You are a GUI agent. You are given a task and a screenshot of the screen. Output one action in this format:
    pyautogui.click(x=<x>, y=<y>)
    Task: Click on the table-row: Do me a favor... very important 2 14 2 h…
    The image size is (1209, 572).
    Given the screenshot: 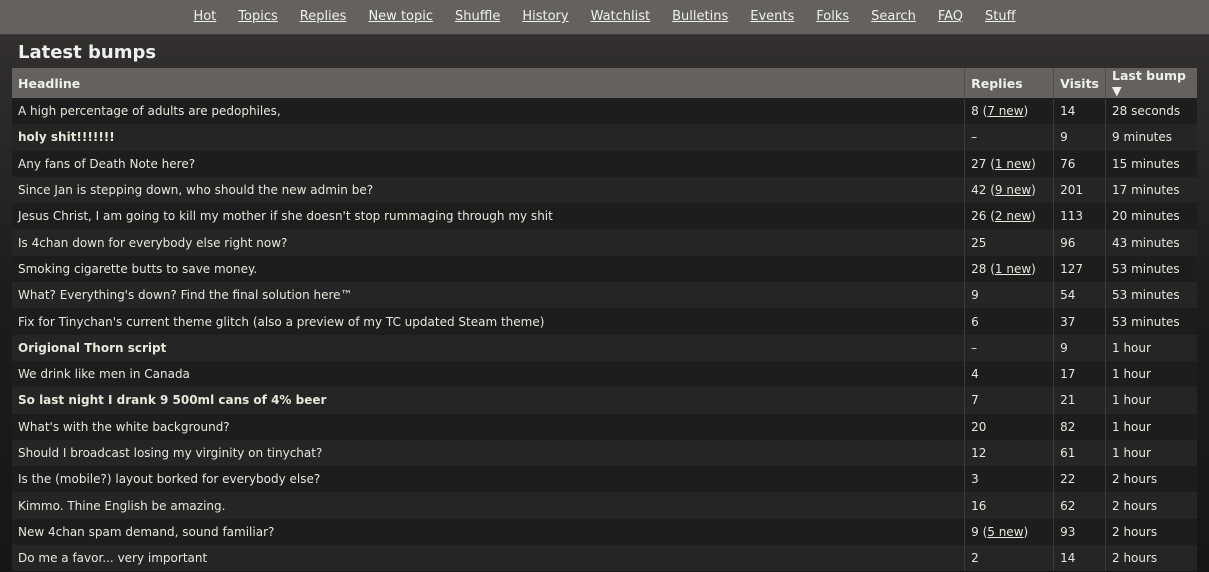 What is the action you would take?
    pyautogui.click(x=604, y=558)
    